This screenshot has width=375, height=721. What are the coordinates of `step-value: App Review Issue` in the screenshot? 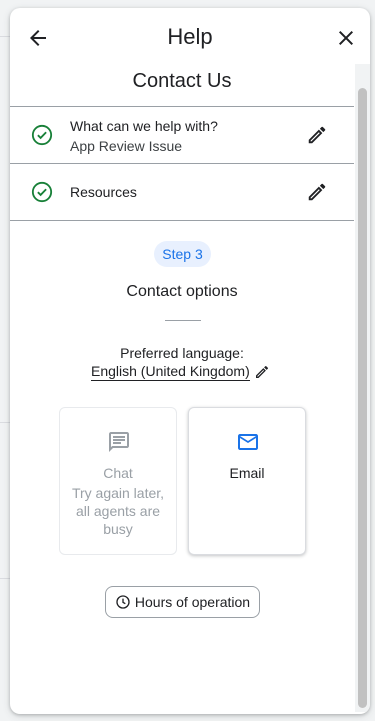 It's located at (126, 146).